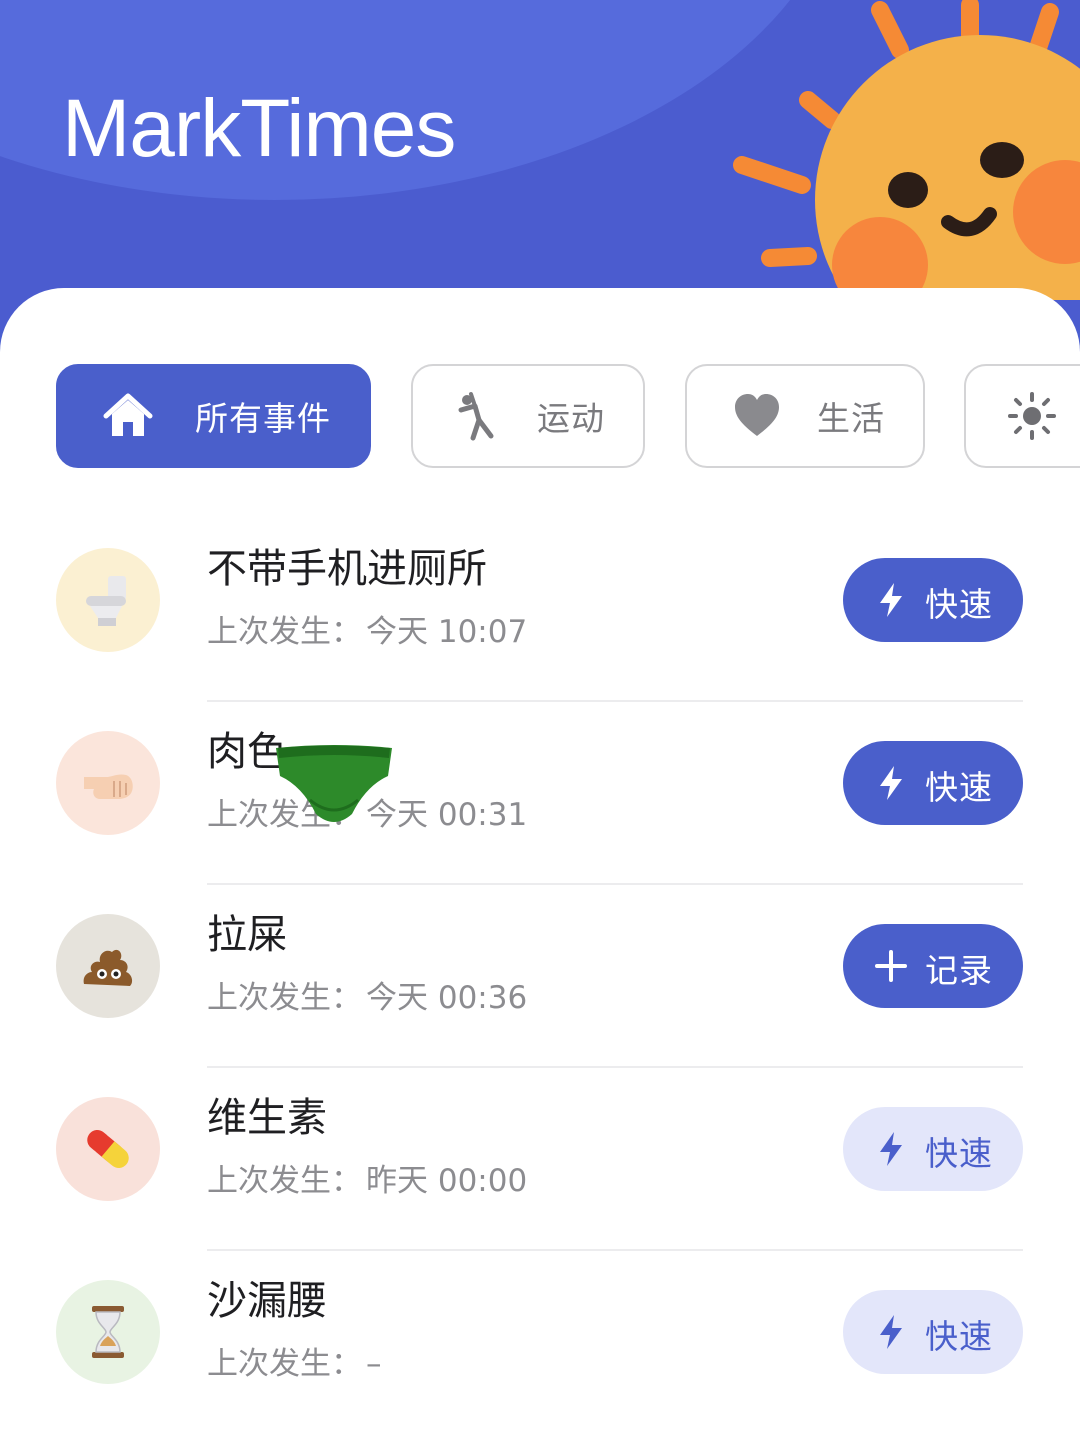 This screenshot has height=1440, width=1080. I want to click on hourglass-icon, so click(108, 1332).